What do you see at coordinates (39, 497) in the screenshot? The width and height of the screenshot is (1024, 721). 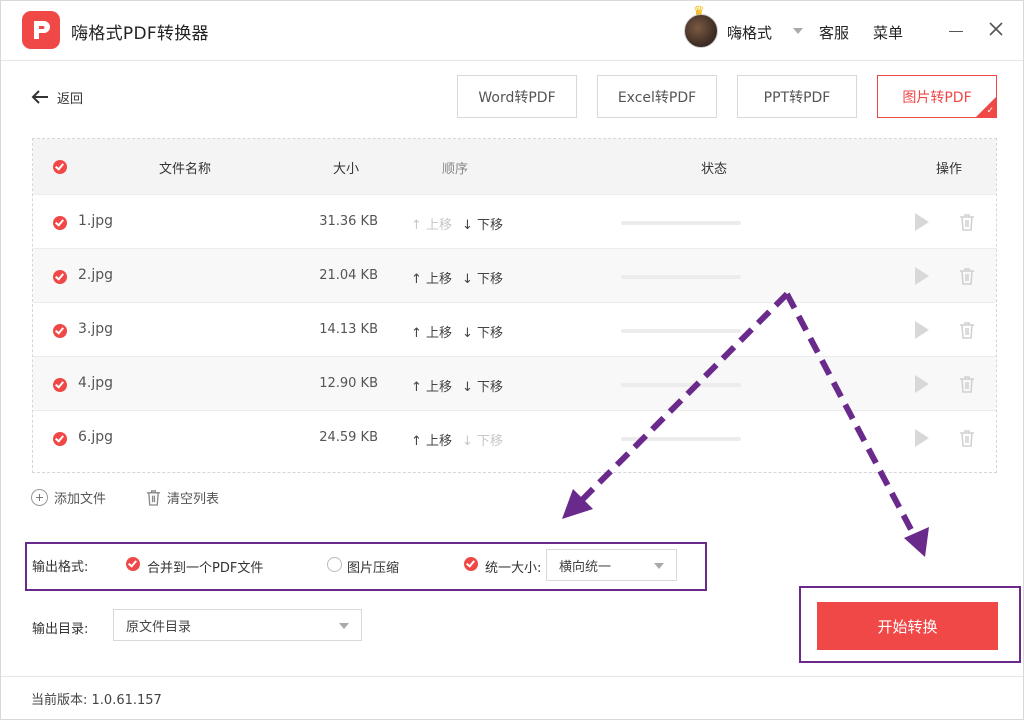 I see `add-icon` at bounding box center [39, 497].